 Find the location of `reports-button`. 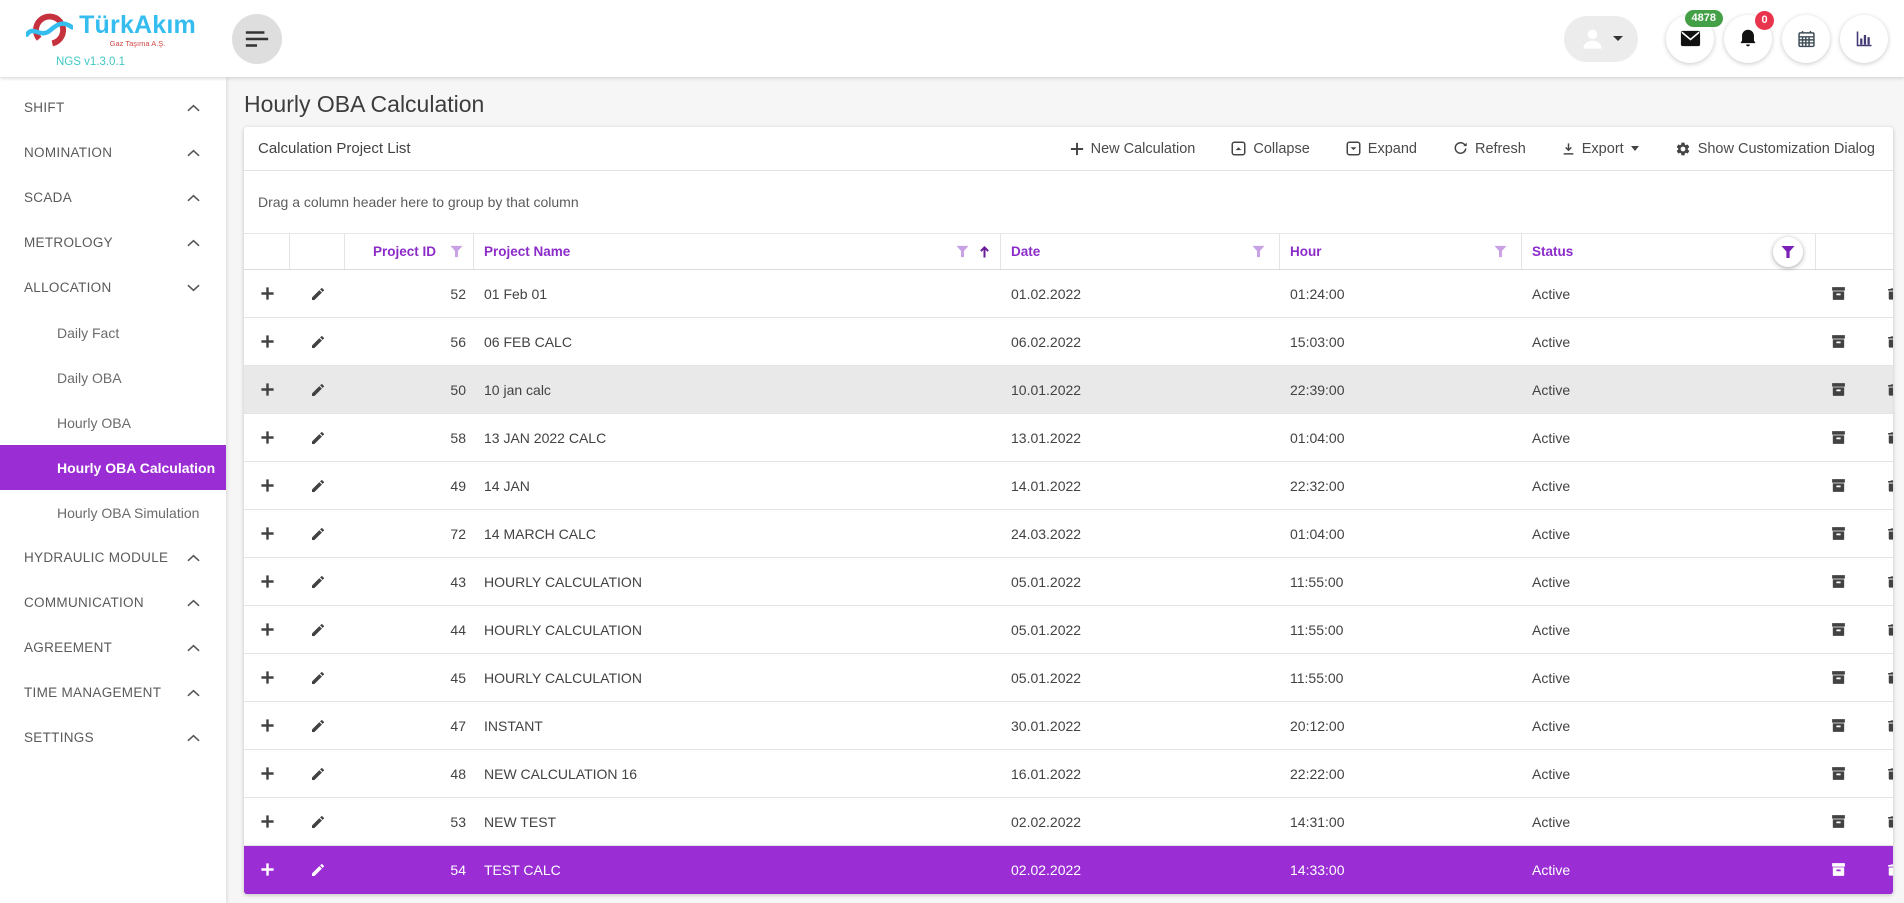

reports-button is located at coordinates (1864, 38).